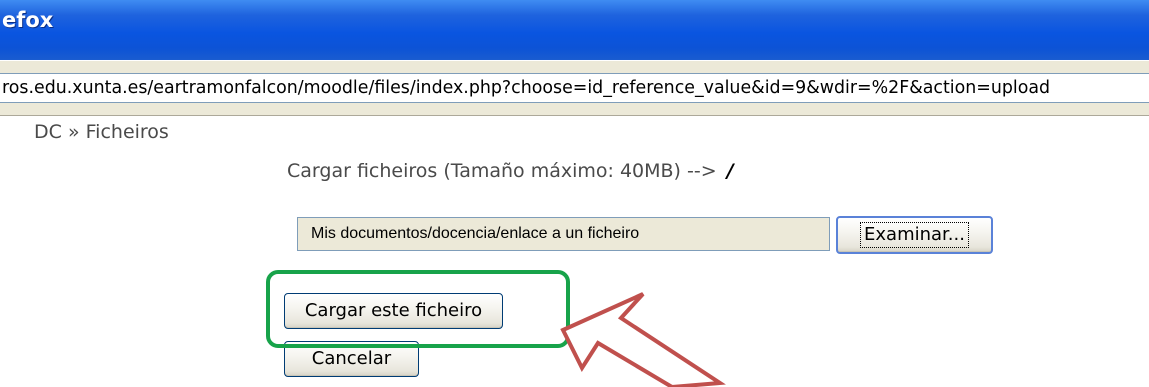  I want to click on breadcrumb-item-course: DC, so click(48, 132).